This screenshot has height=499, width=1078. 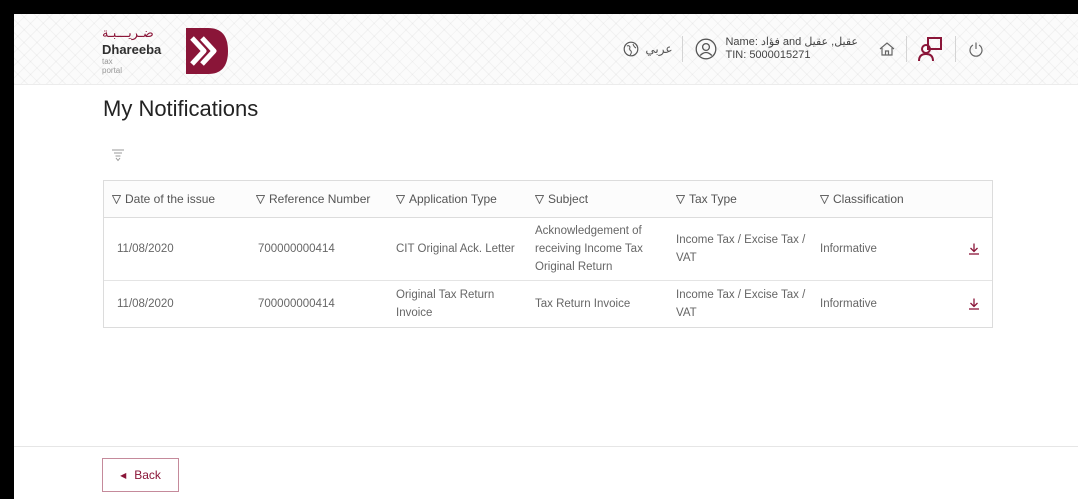 What do you see at coordinates (976, 49) in the screenshot?
I see `power-icon` at bounding box center [976, 49].